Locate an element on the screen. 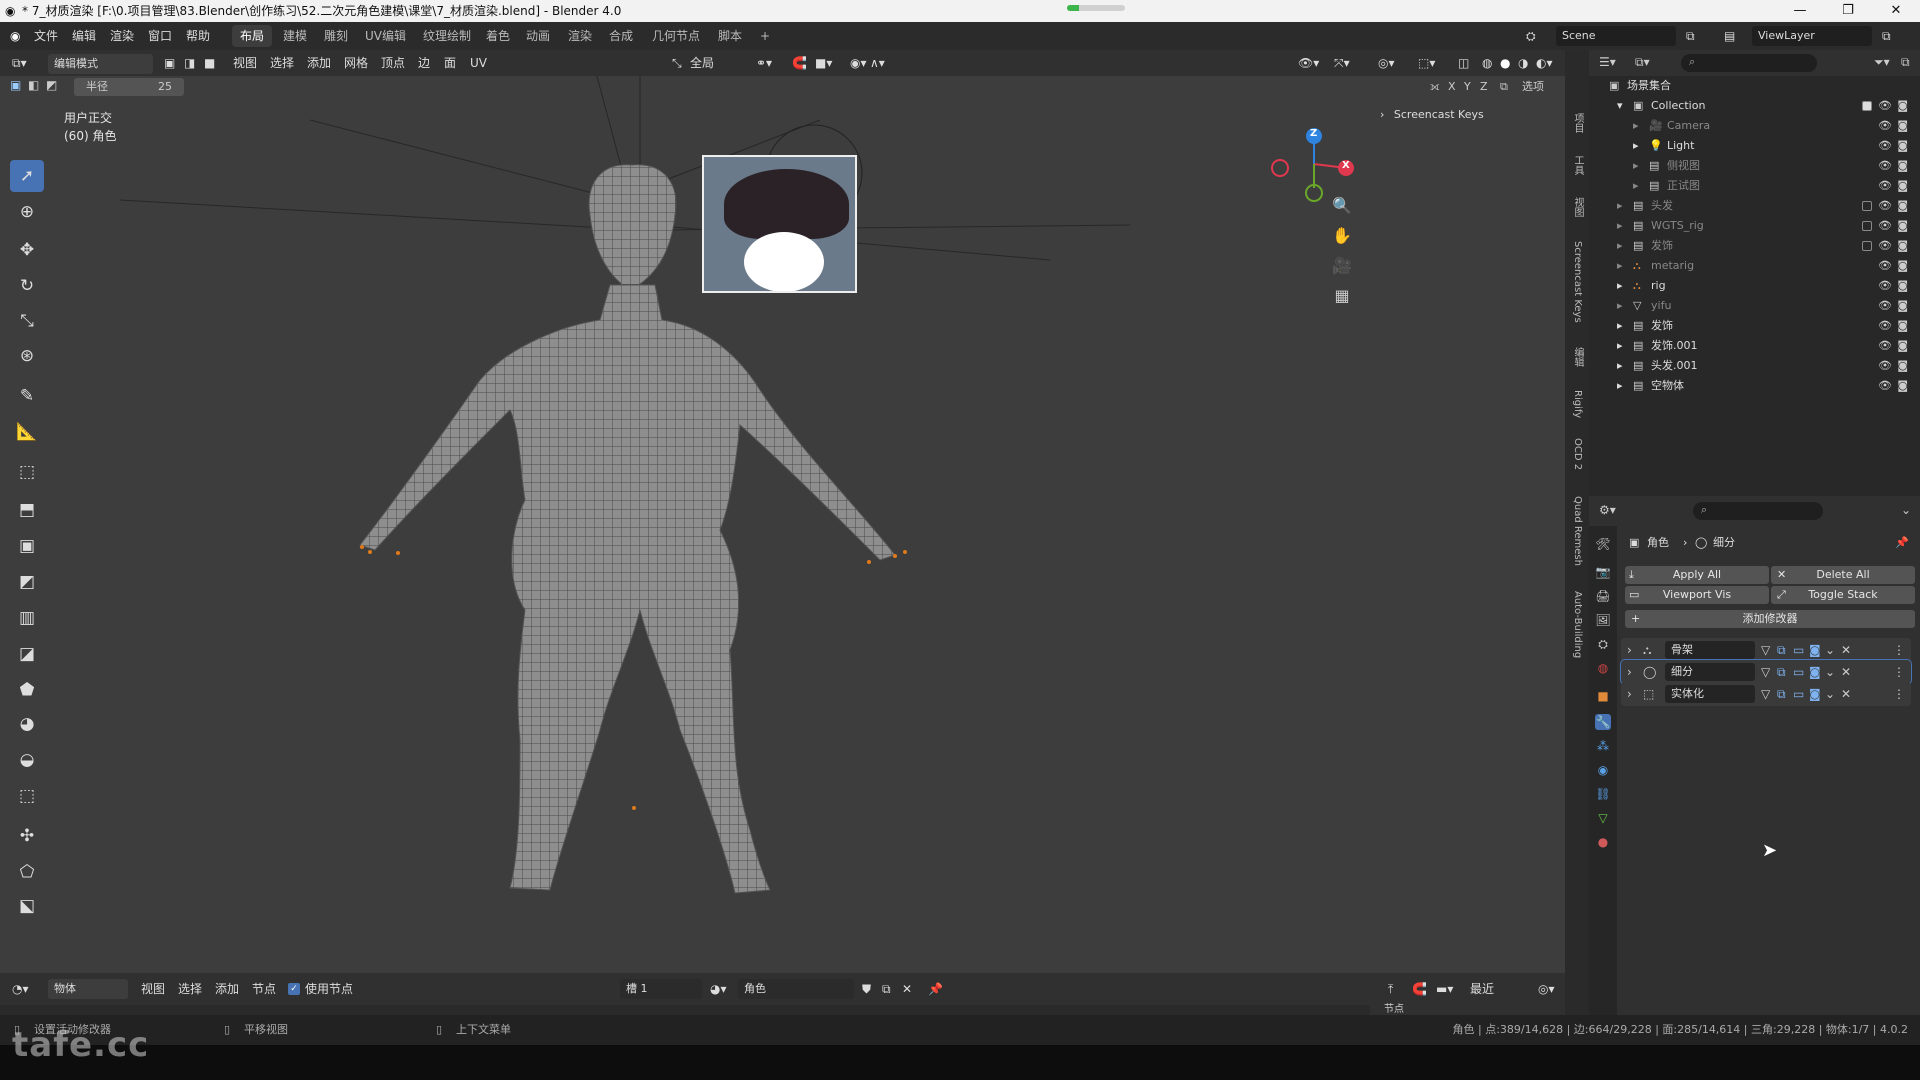 The width and height of the screenshot is (1920, 1080). edit-cage-icon: ▽ is located at coordinates (1765, 694).